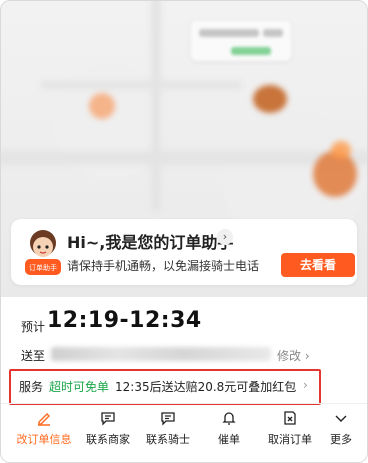 This screenshot has height=463, width=368. I want to click on view-button: 去看看, so click(318, 265).